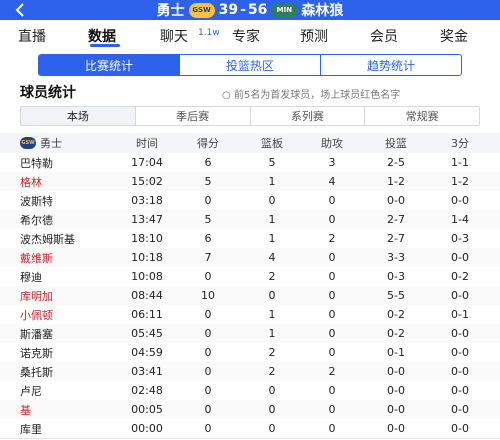  Describe the element at coordinates (228, 10) in the screenshot. I see `home-score: 39` at that location.